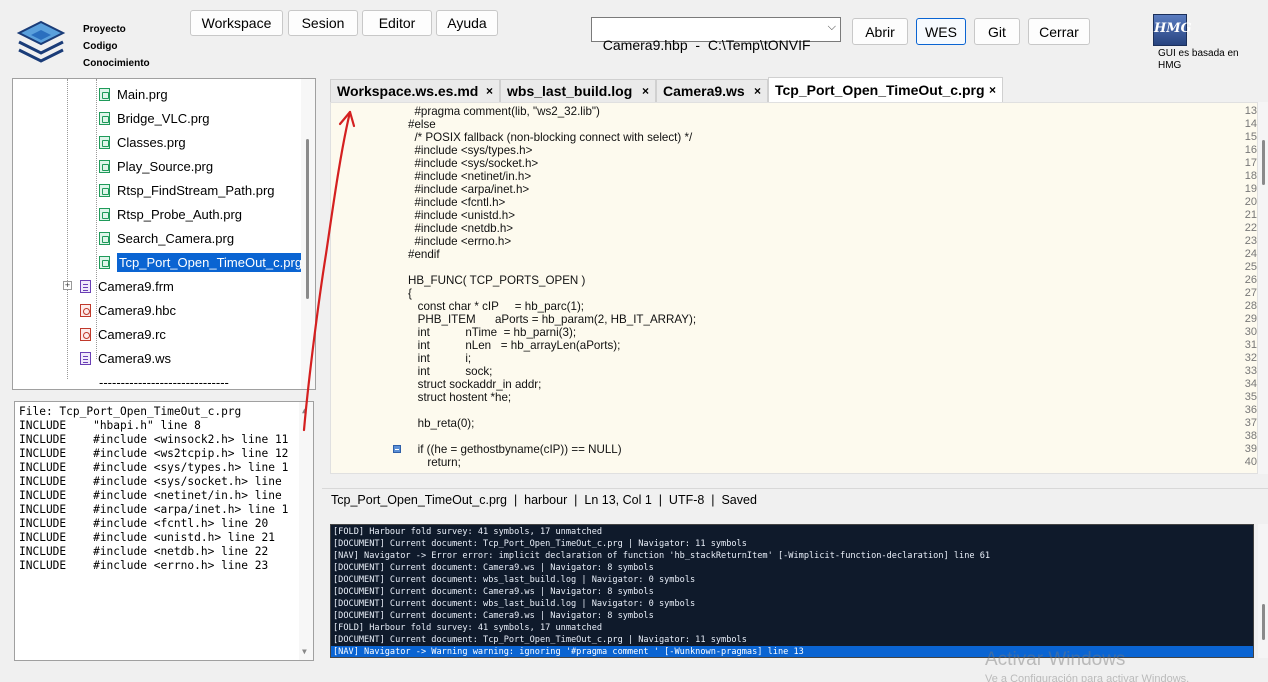 This screenshot has width=1268, height=682. What do you see at coordinates (132, 334) in the screenshot?
I see `tree-item-label: Camera9.rc` at bounding box center [132, 334].